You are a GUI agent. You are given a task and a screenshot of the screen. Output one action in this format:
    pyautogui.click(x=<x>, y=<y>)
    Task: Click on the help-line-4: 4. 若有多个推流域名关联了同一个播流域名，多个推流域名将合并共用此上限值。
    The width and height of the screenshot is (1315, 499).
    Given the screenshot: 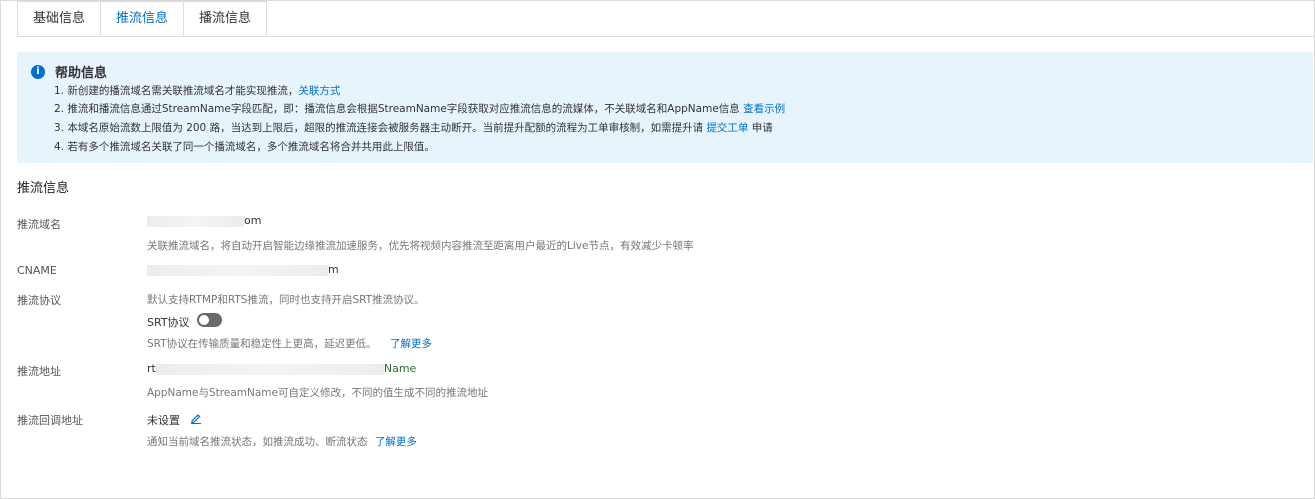 What is the action you would take?
    pyautogui.click(x=244, y=147)
    